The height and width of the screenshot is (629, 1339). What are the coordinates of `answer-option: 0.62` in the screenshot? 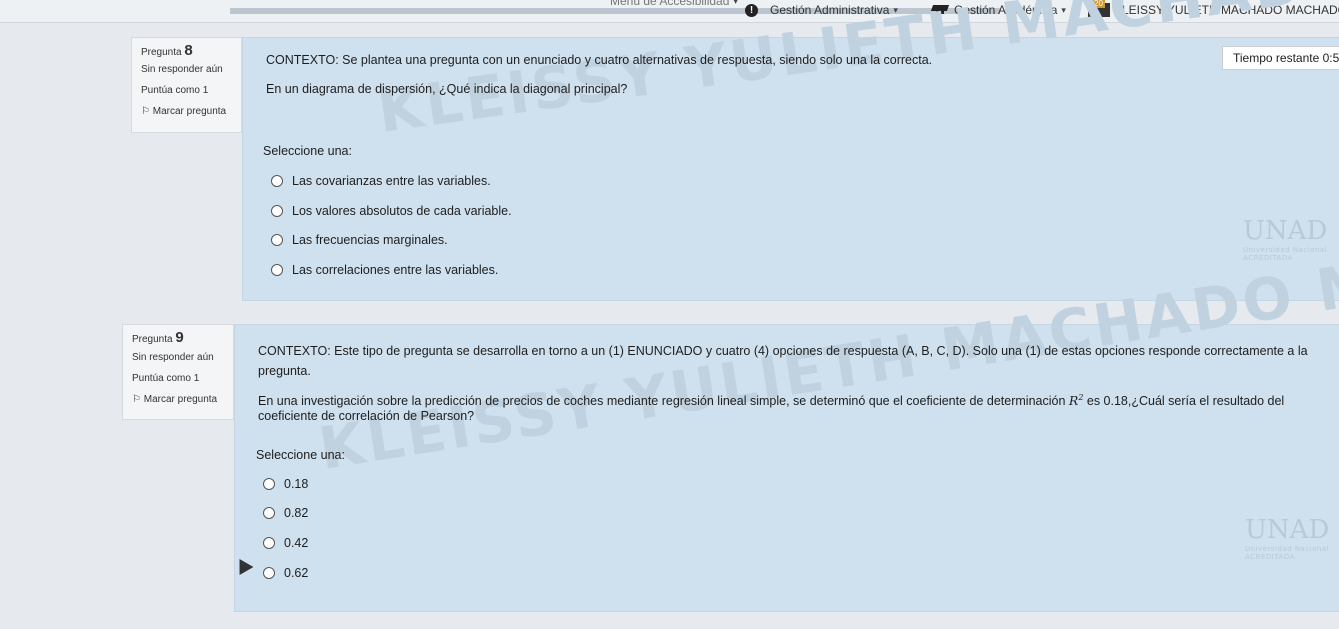 It's located at (285, 573).